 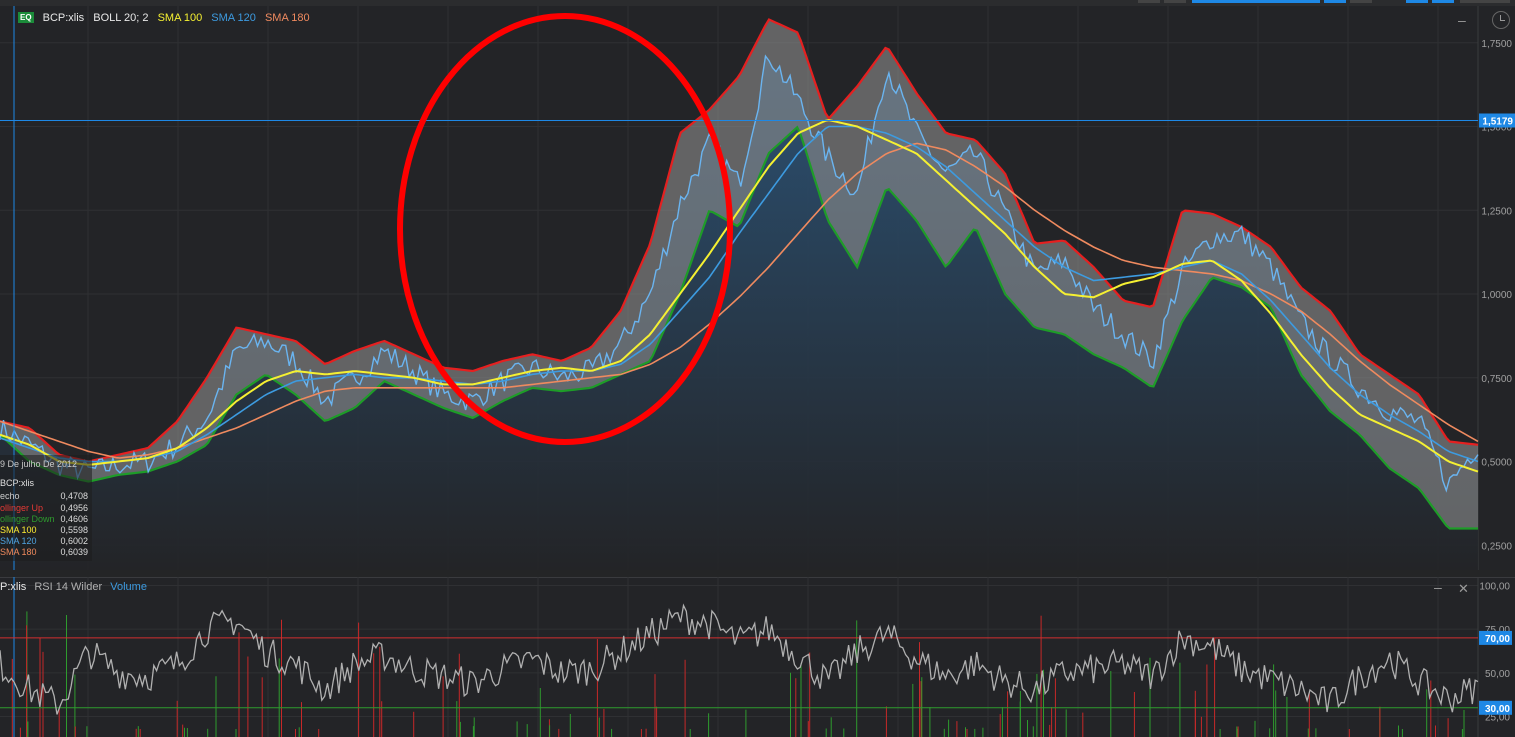 I want to click on y-tick-label: 1,7500, so click(x=1496, y=44).